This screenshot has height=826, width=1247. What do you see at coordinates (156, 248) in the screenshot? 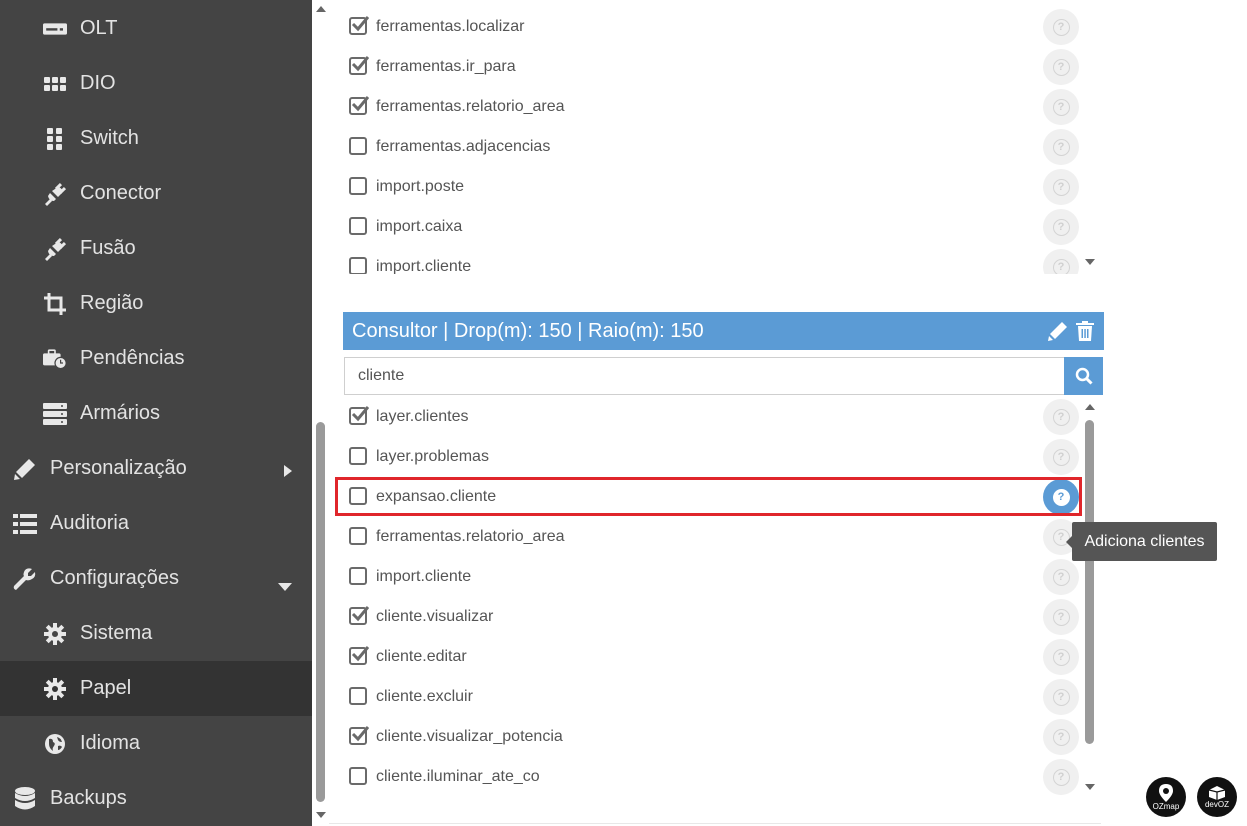
I see `sidebar-item-fusao: Fusão` at bounding box center [156, 248].